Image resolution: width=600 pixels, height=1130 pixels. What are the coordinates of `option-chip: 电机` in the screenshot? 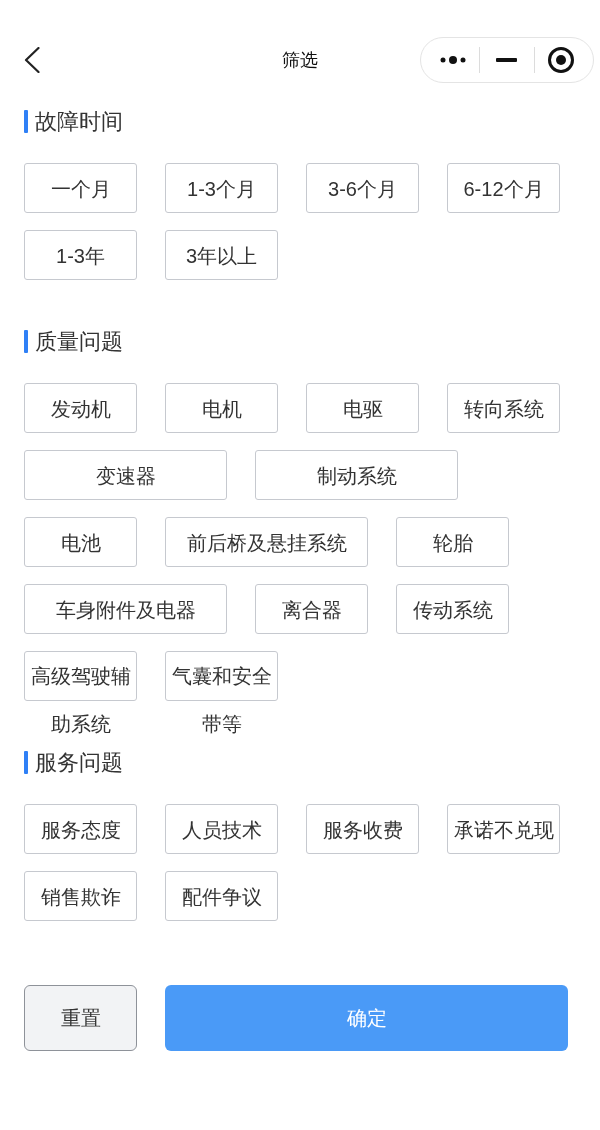 It's located at (221, 408).